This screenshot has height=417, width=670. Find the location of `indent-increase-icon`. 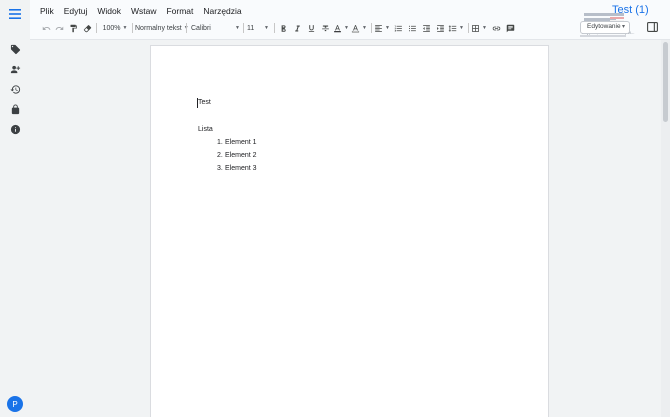

indent-increase-icon is located at coordinates (440, 28).